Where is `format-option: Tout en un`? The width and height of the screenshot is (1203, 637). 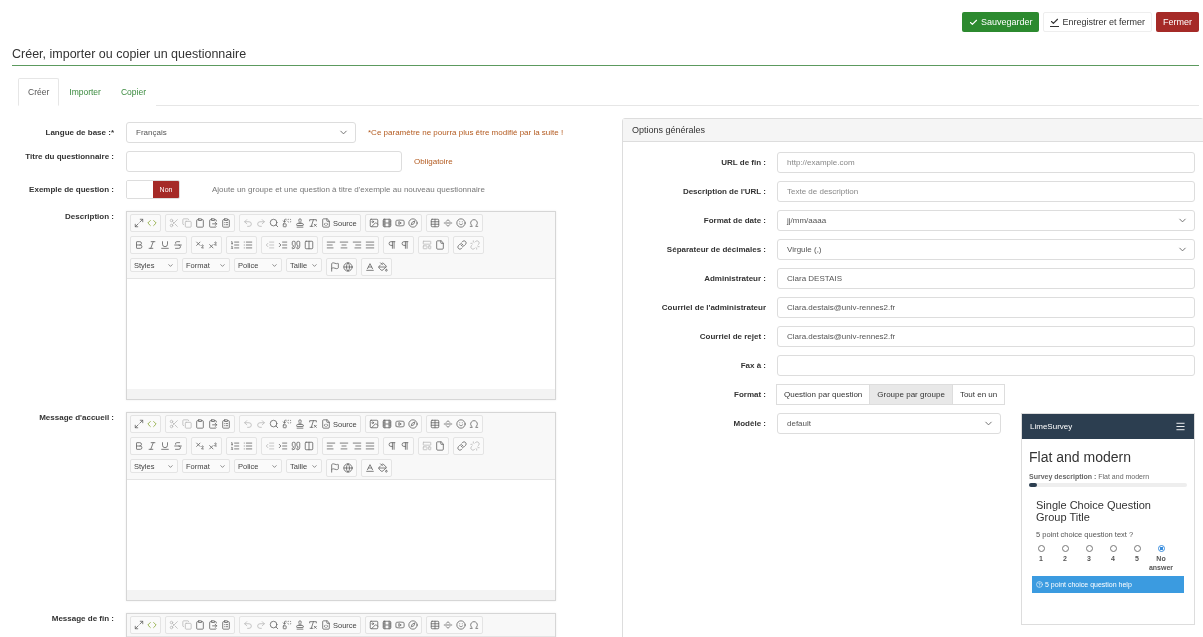 format-option: Tout en un is located at coordinates (978, 394).